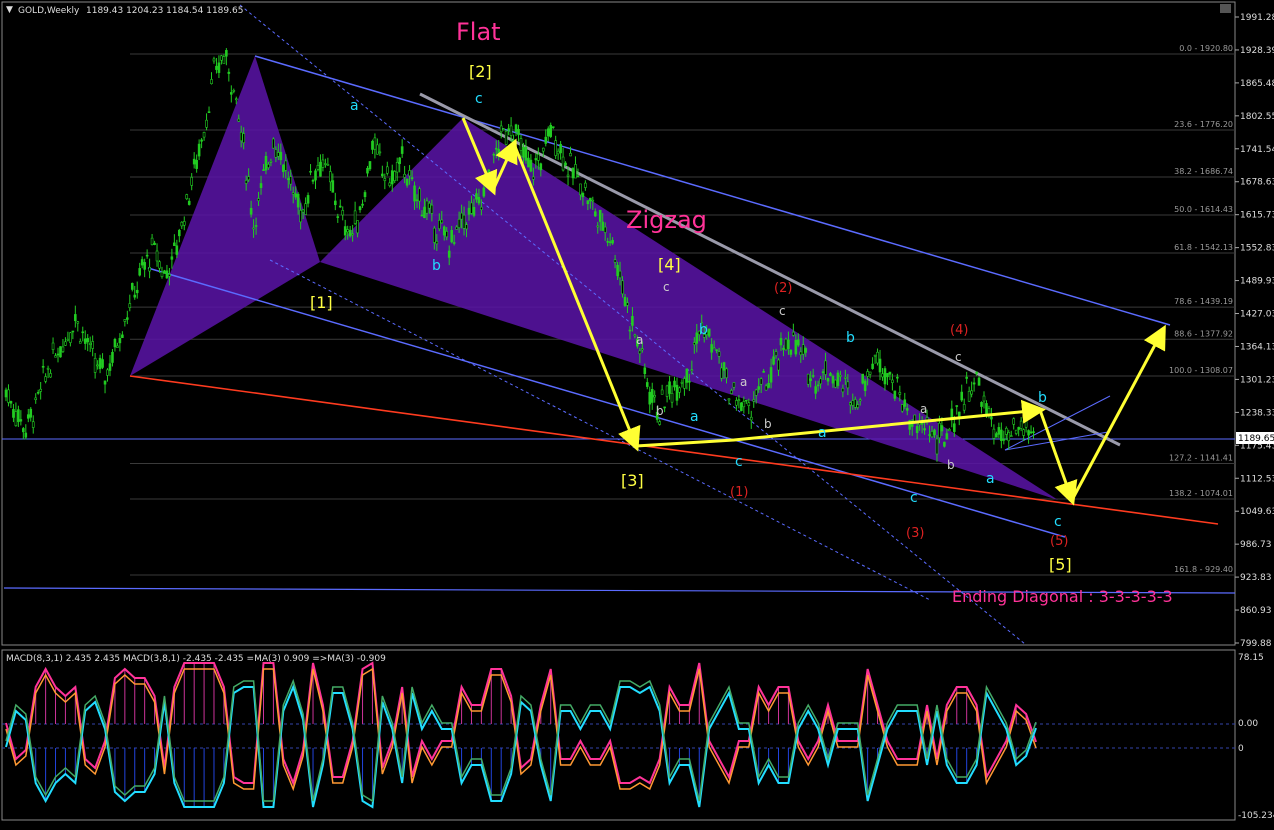 This screenshot has width=1274, height=830. I want to click on wave-1-label: [1], so click(321, 302).